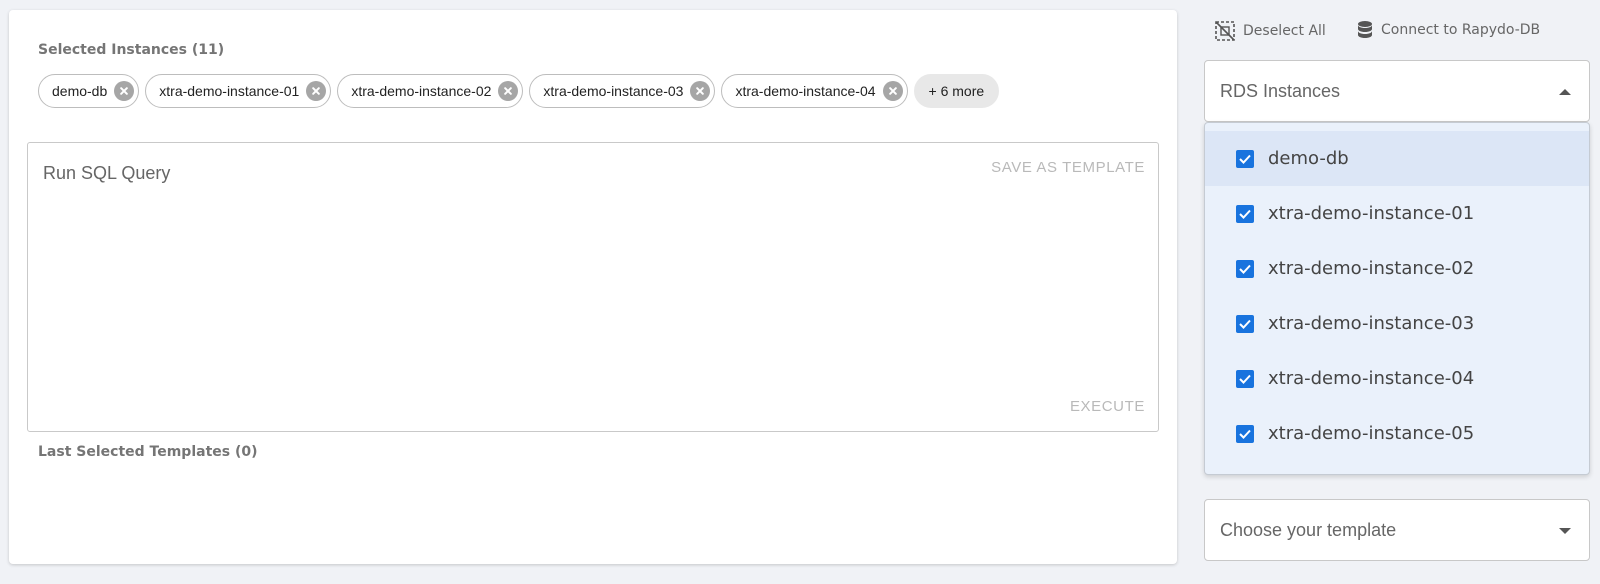  What do you see at coordinates (1371, 213) in the screenshot?
I see `option-label: xtra-demo-instance-01` at bounding box center [1371, 213].